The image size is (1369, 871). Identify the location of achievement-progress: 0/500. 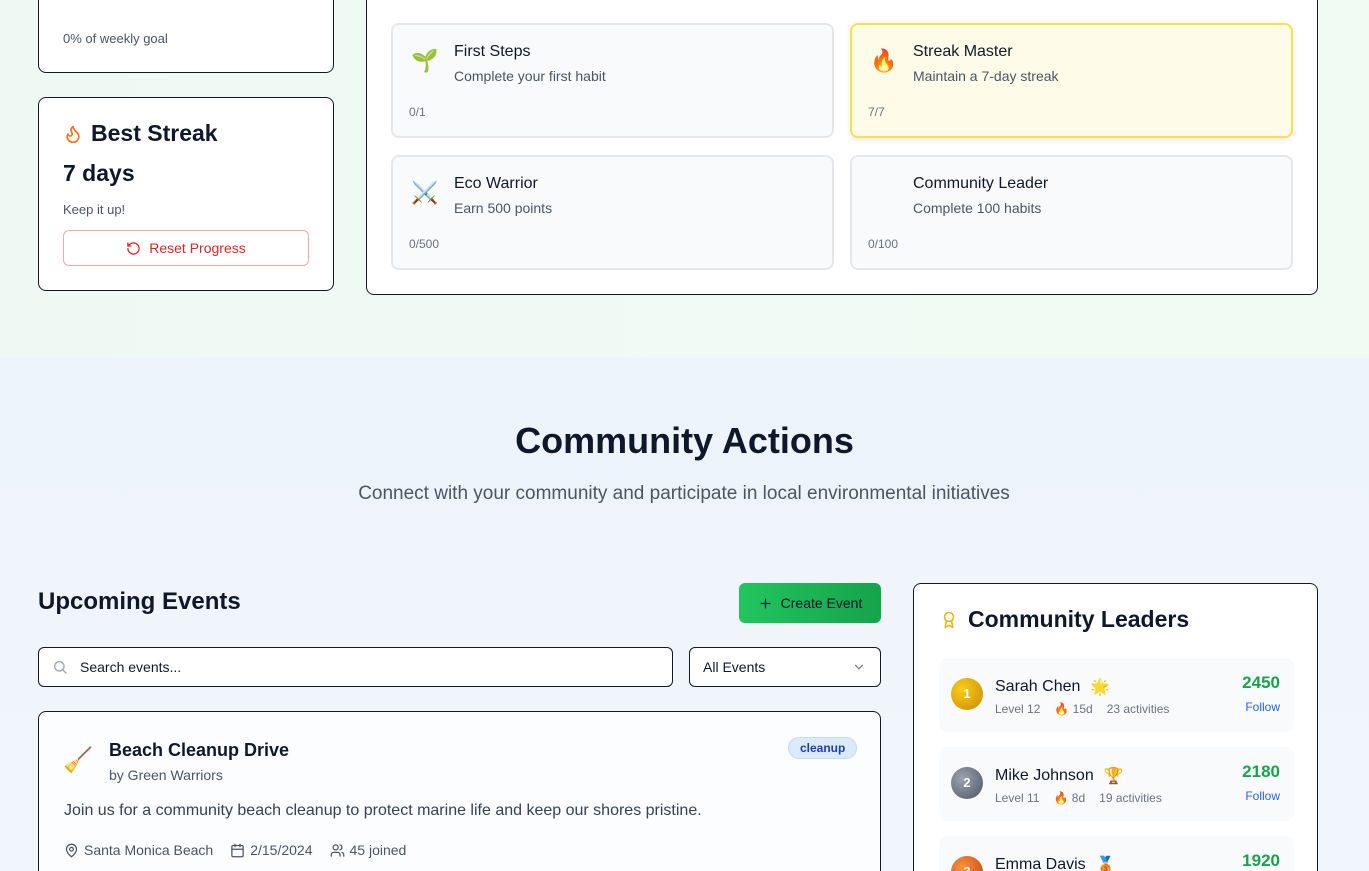
(424, 244).